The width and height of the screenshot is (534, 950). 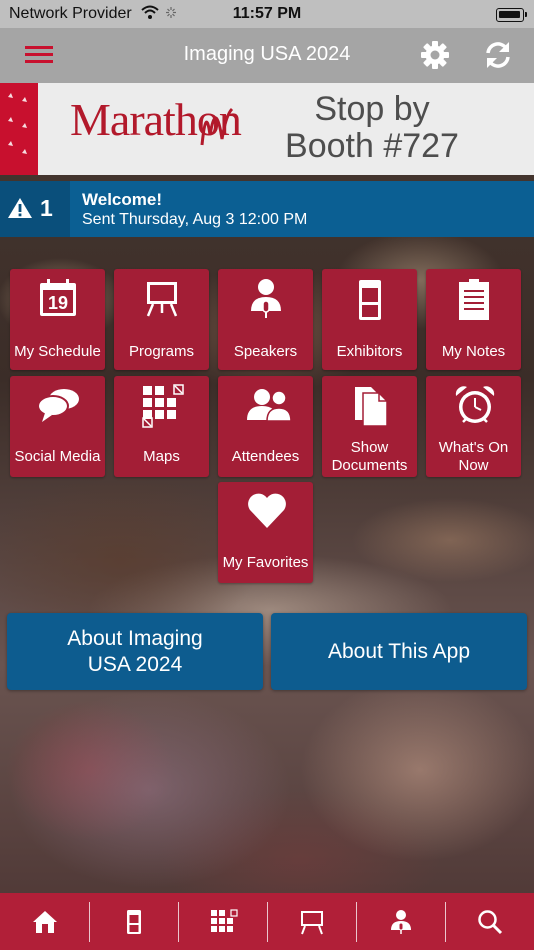 I want to click on tile-exhibitors: Exhibitors, so click(x=369, y=319).